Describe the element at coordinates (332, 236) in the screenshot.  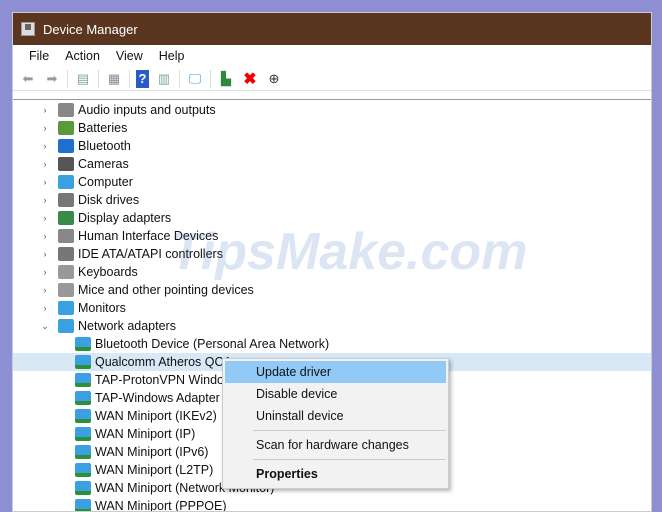
I see `tree-category: › Human Interface Devices` at that location.